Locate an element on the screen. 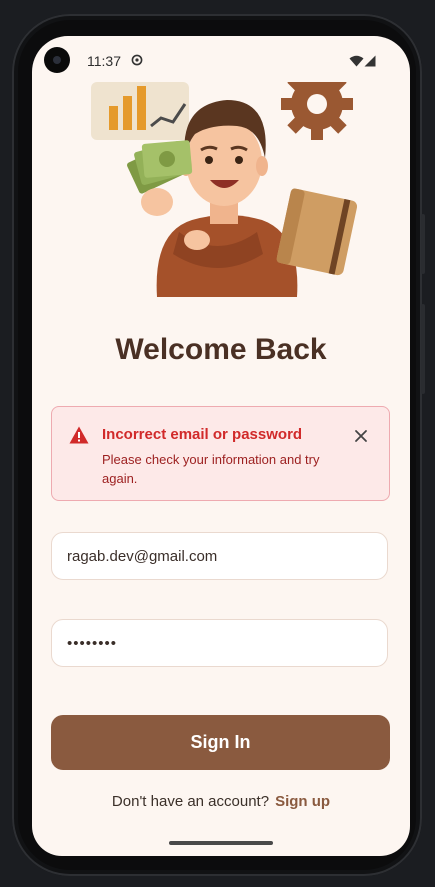  email-field is located at coordinates (219, 556).